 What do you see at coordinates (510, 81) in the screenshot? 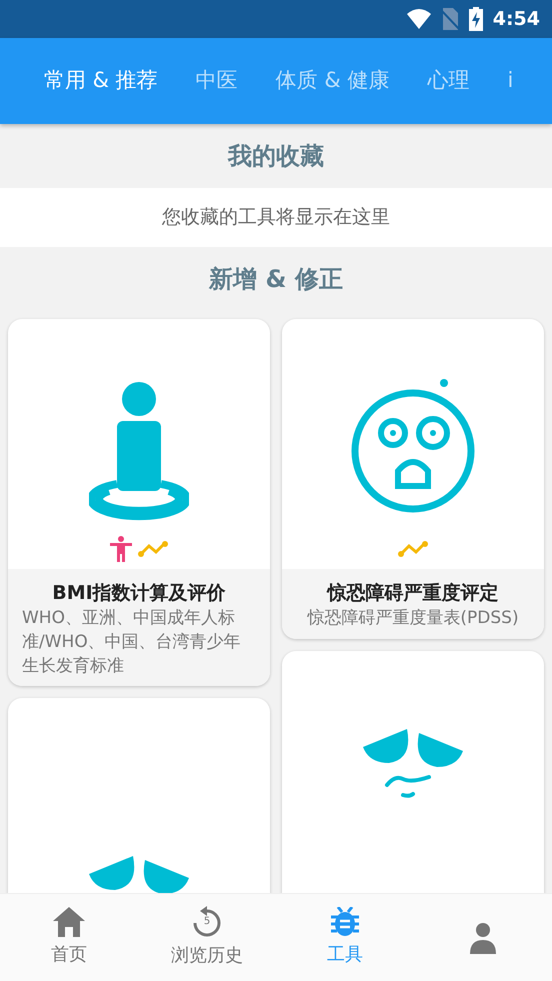
I see `category-tab: i` at bounding box center [510, 81].